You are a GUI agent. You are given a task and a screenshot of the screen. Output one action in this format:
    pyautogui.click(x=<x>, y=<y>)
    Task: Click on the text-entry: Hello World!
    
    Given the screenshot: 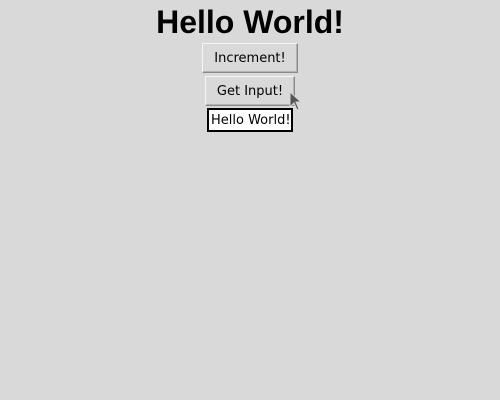 What is the action you would take?
    pyautogui.click(x=250, y=120)
    